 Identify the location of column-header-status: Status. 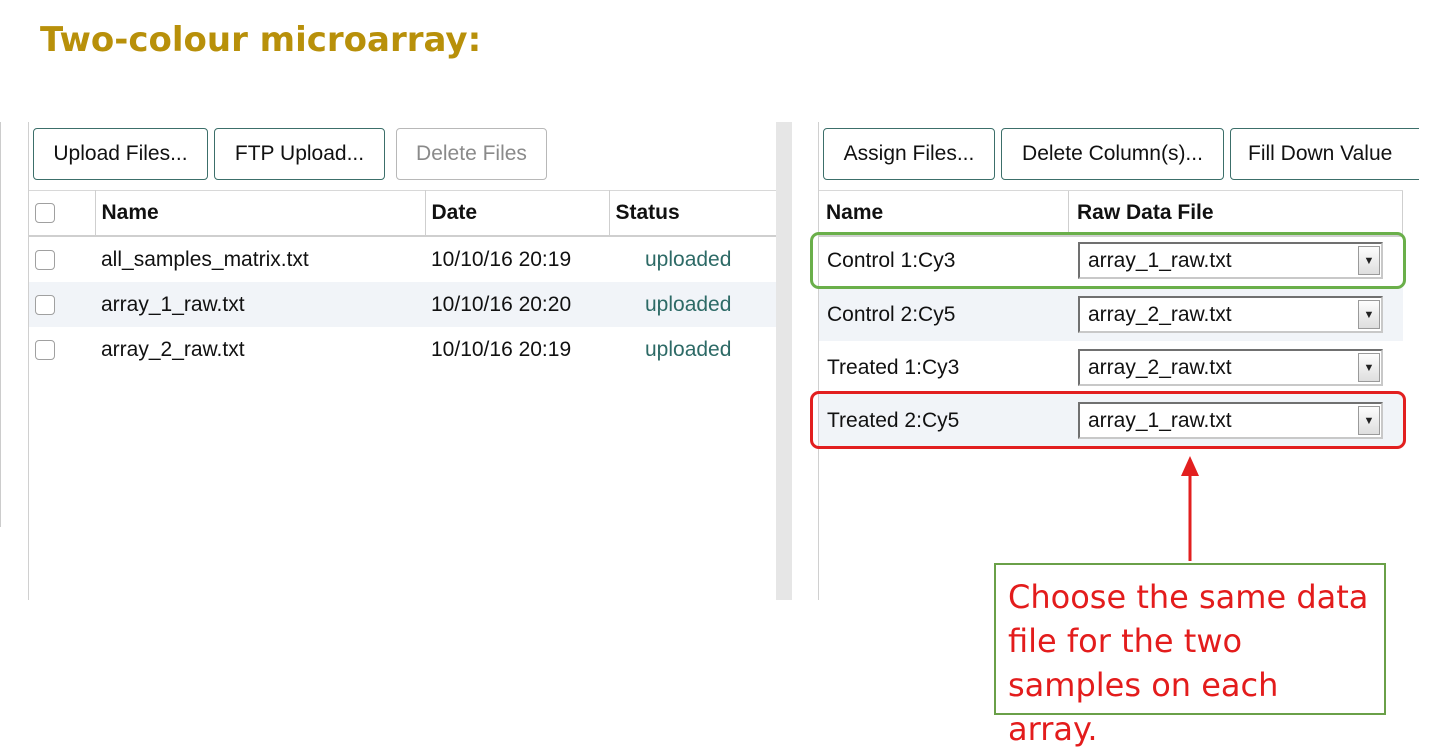
(693, 213).